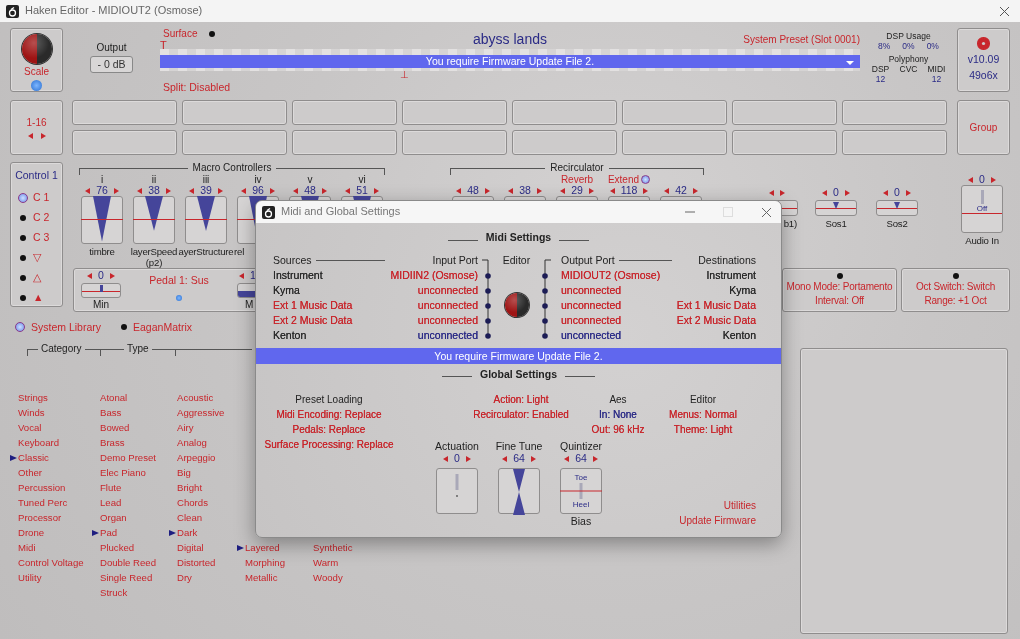  What do you see at coordinates (983, 59) in the screenshot?
I see `version-label: v10.09` at bounding box center [983, 59].